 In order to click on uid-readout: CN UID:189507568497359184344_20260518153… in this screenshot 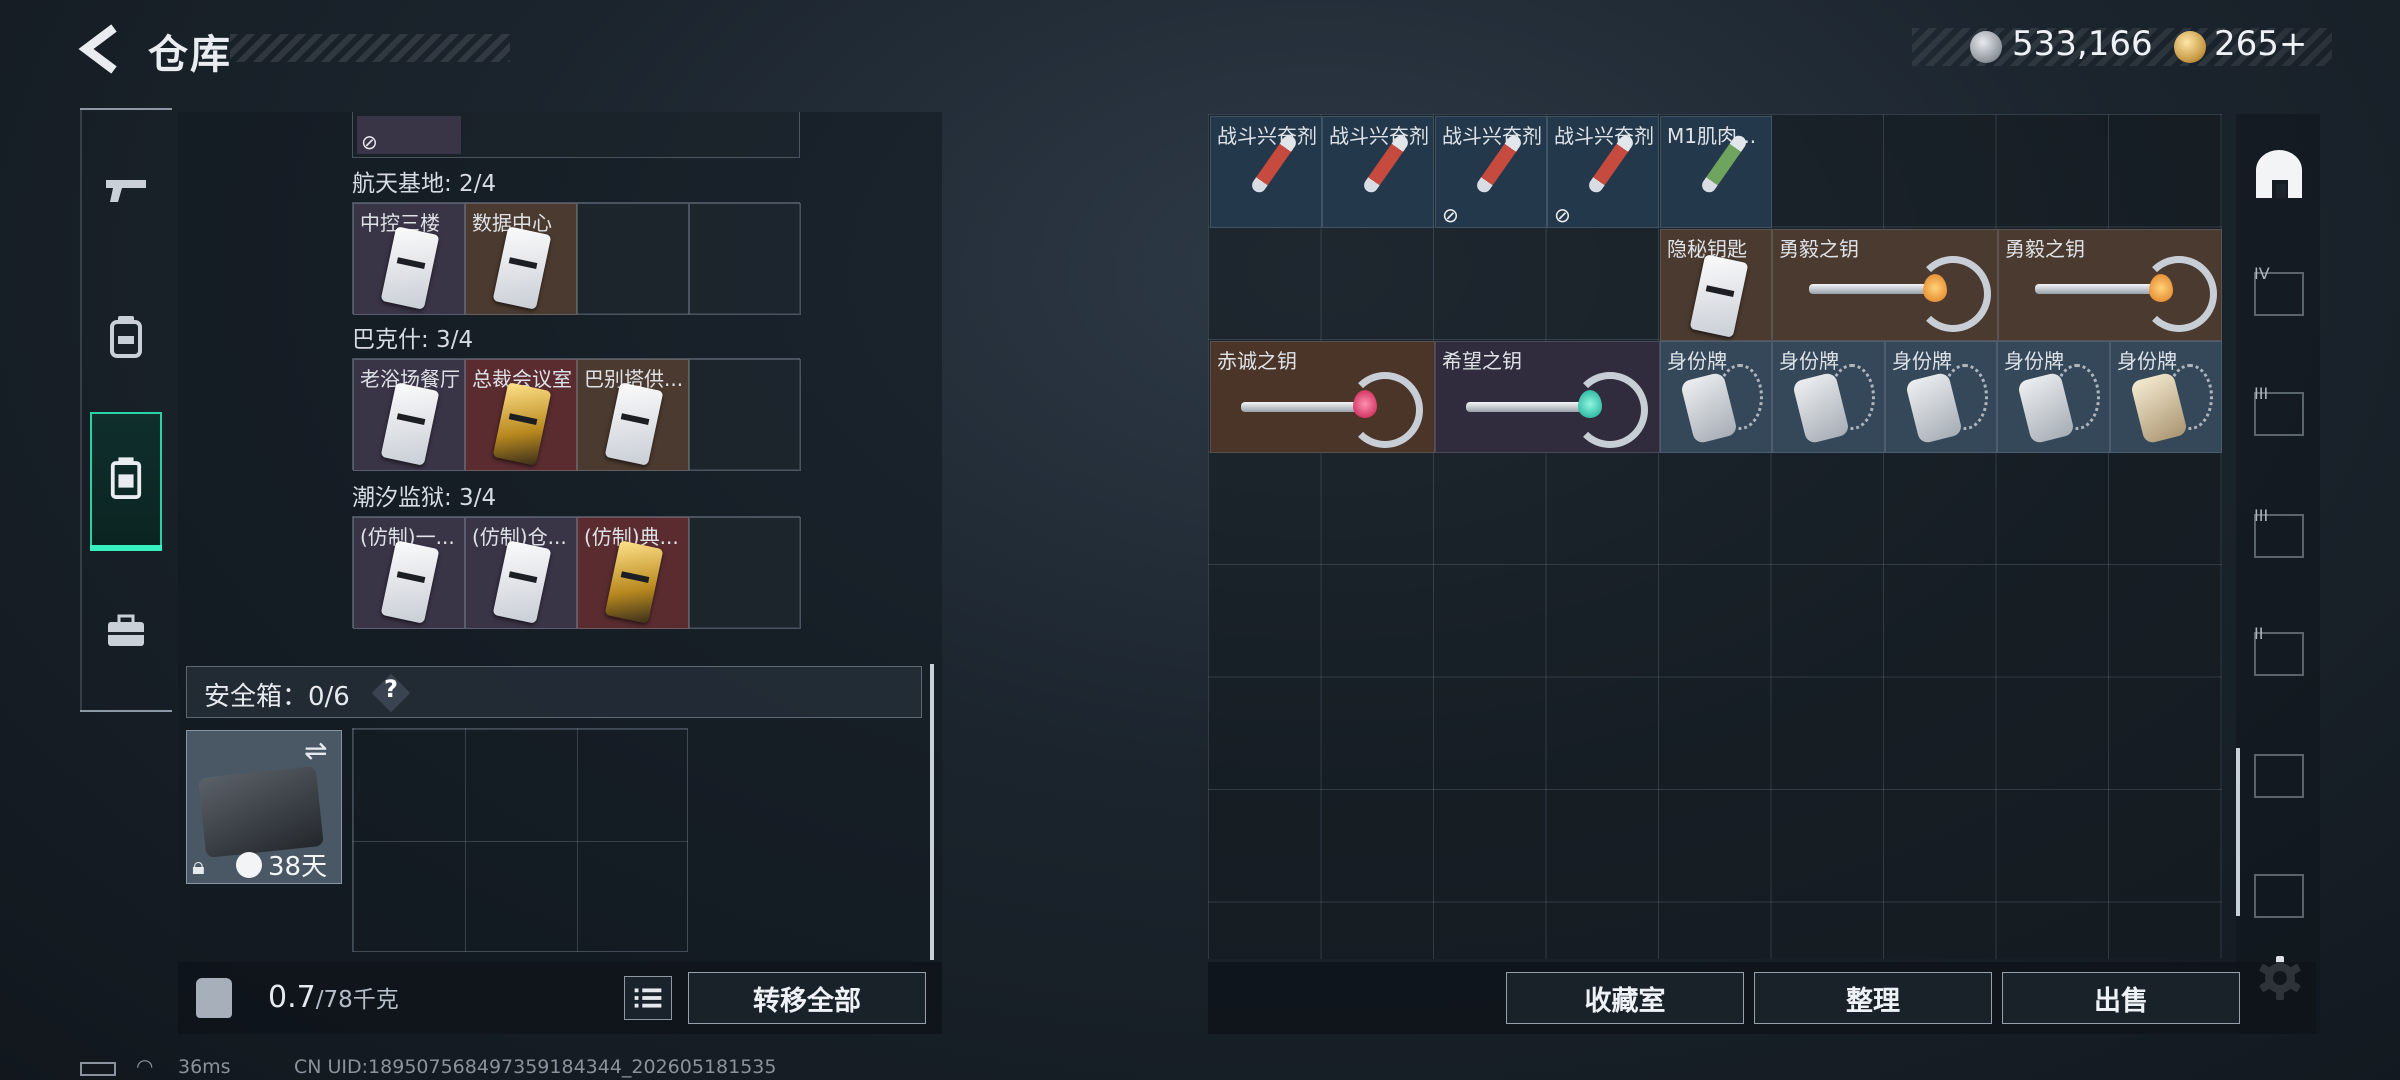, I will do `click(535, 1067)`.